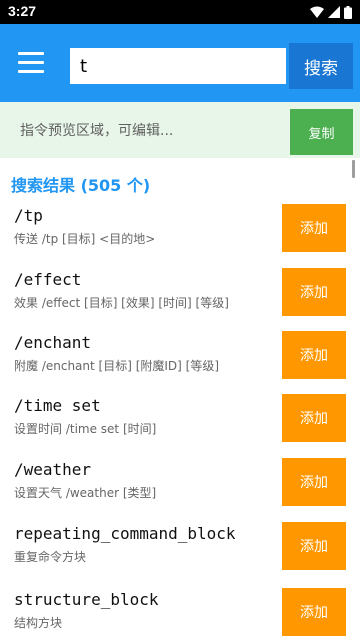  I want to click on results-header: 搜索结果 (505 个), so click(81, 185).